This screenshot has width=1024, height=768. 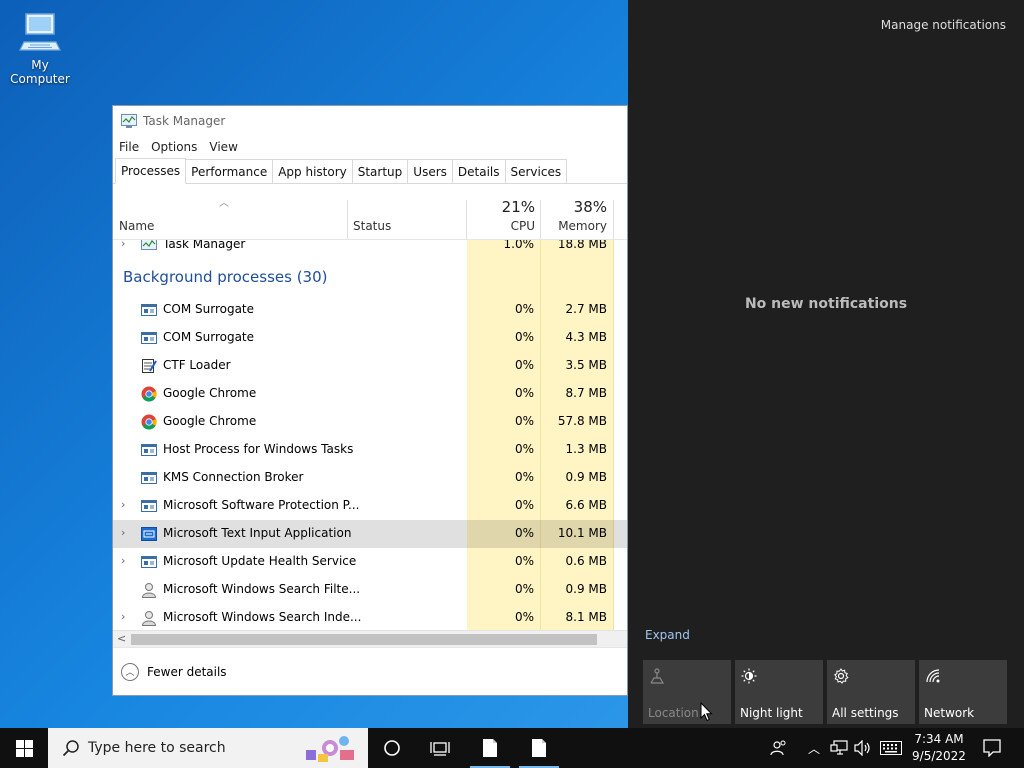 I want to click on clock: 7:34 AM 9/5/2022, so click(x=939, y=748).